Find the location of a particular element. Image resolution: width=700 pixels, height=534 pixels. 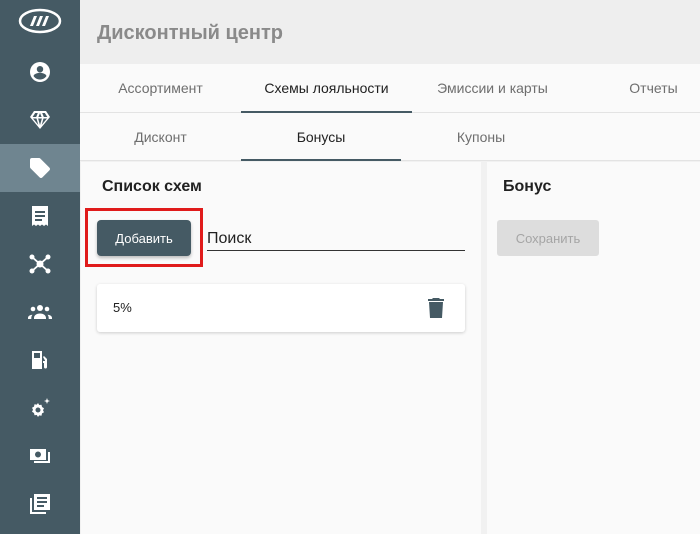

sidebar-item-library is located at coordinates (40, 504).